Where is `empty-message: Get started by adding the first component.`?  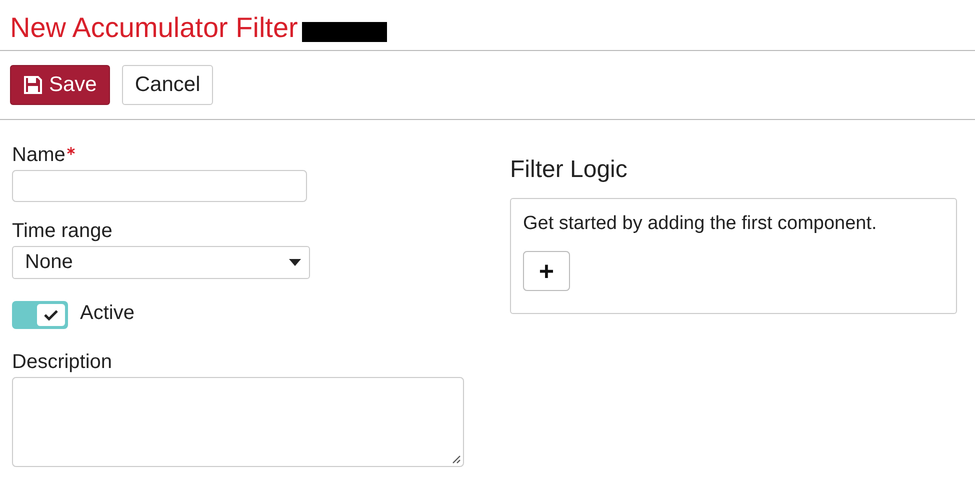 empty-message: Get started by adding the first component. is located at coordinates (700, 224).